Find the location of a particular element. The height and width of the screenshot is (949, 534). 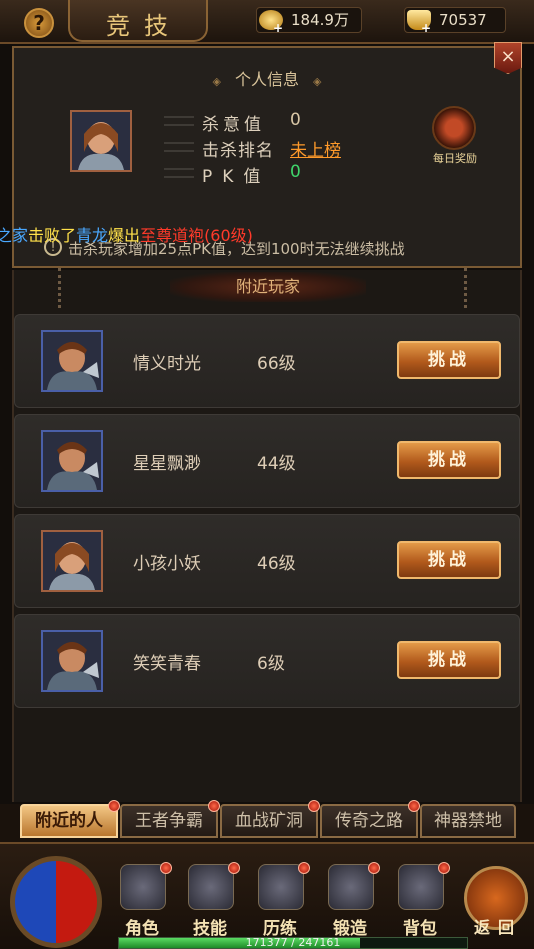

tab-king-battle: 王者争霸 is located at coordinates (170, 819).